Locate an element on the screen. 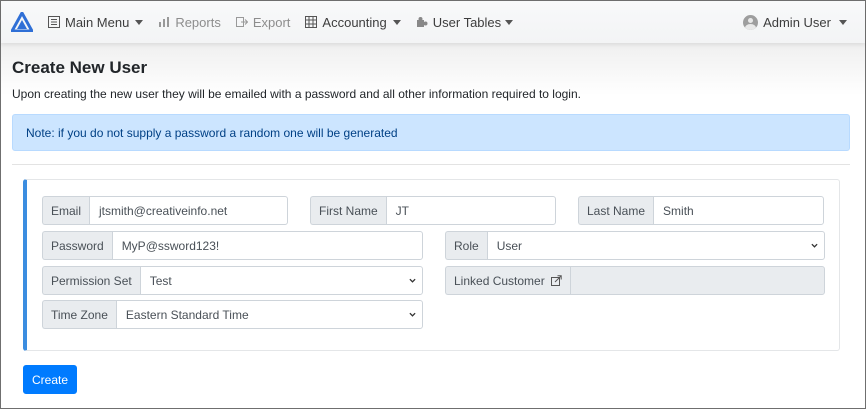  bar-chart-icon is located at coordinates (164, 22).